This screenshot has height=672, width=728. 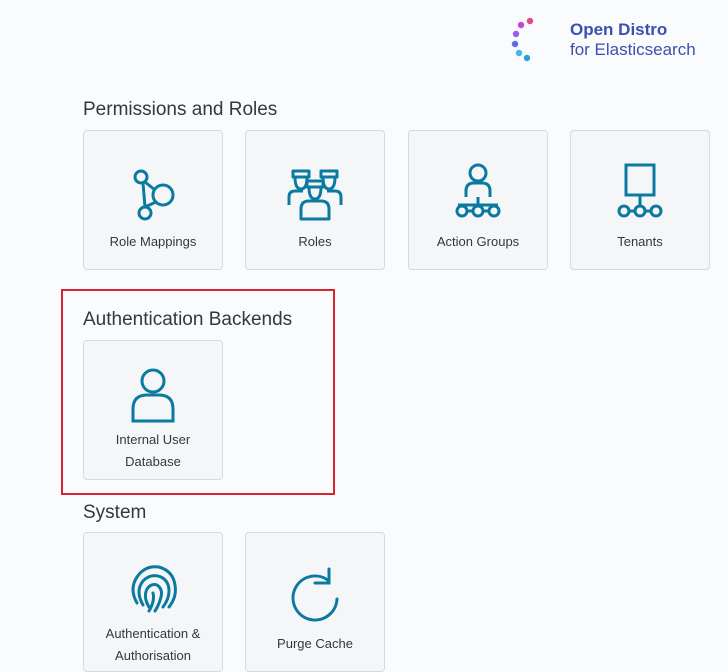 What do you see at coordinates (478, 241) in the screenshot?
I see `tile-label-action-groups: Action Groups` at bounding box center [478, 241].